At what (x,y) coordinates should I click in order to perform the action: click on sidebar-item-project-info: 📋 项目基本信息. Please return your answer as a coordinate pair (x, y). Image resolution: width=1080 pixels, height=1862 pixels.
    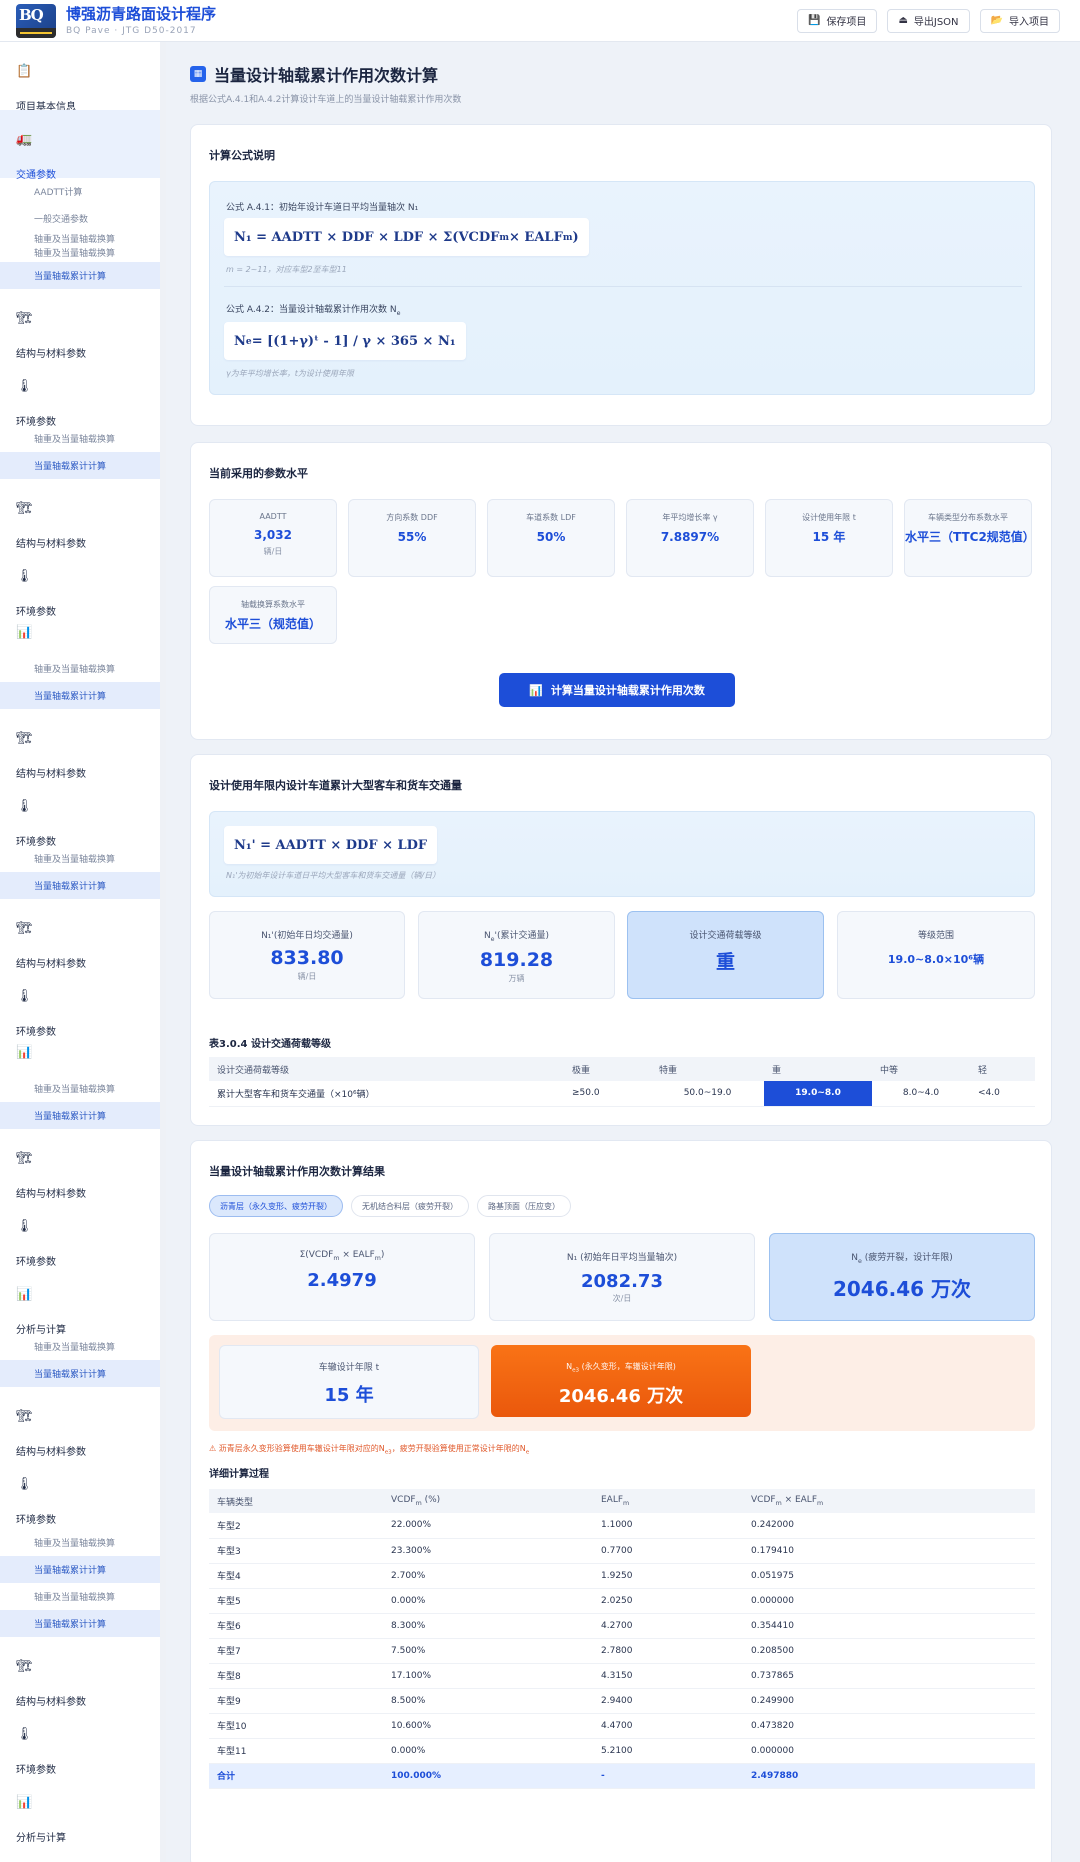
    Looking at the image, I should click on (80, 77).